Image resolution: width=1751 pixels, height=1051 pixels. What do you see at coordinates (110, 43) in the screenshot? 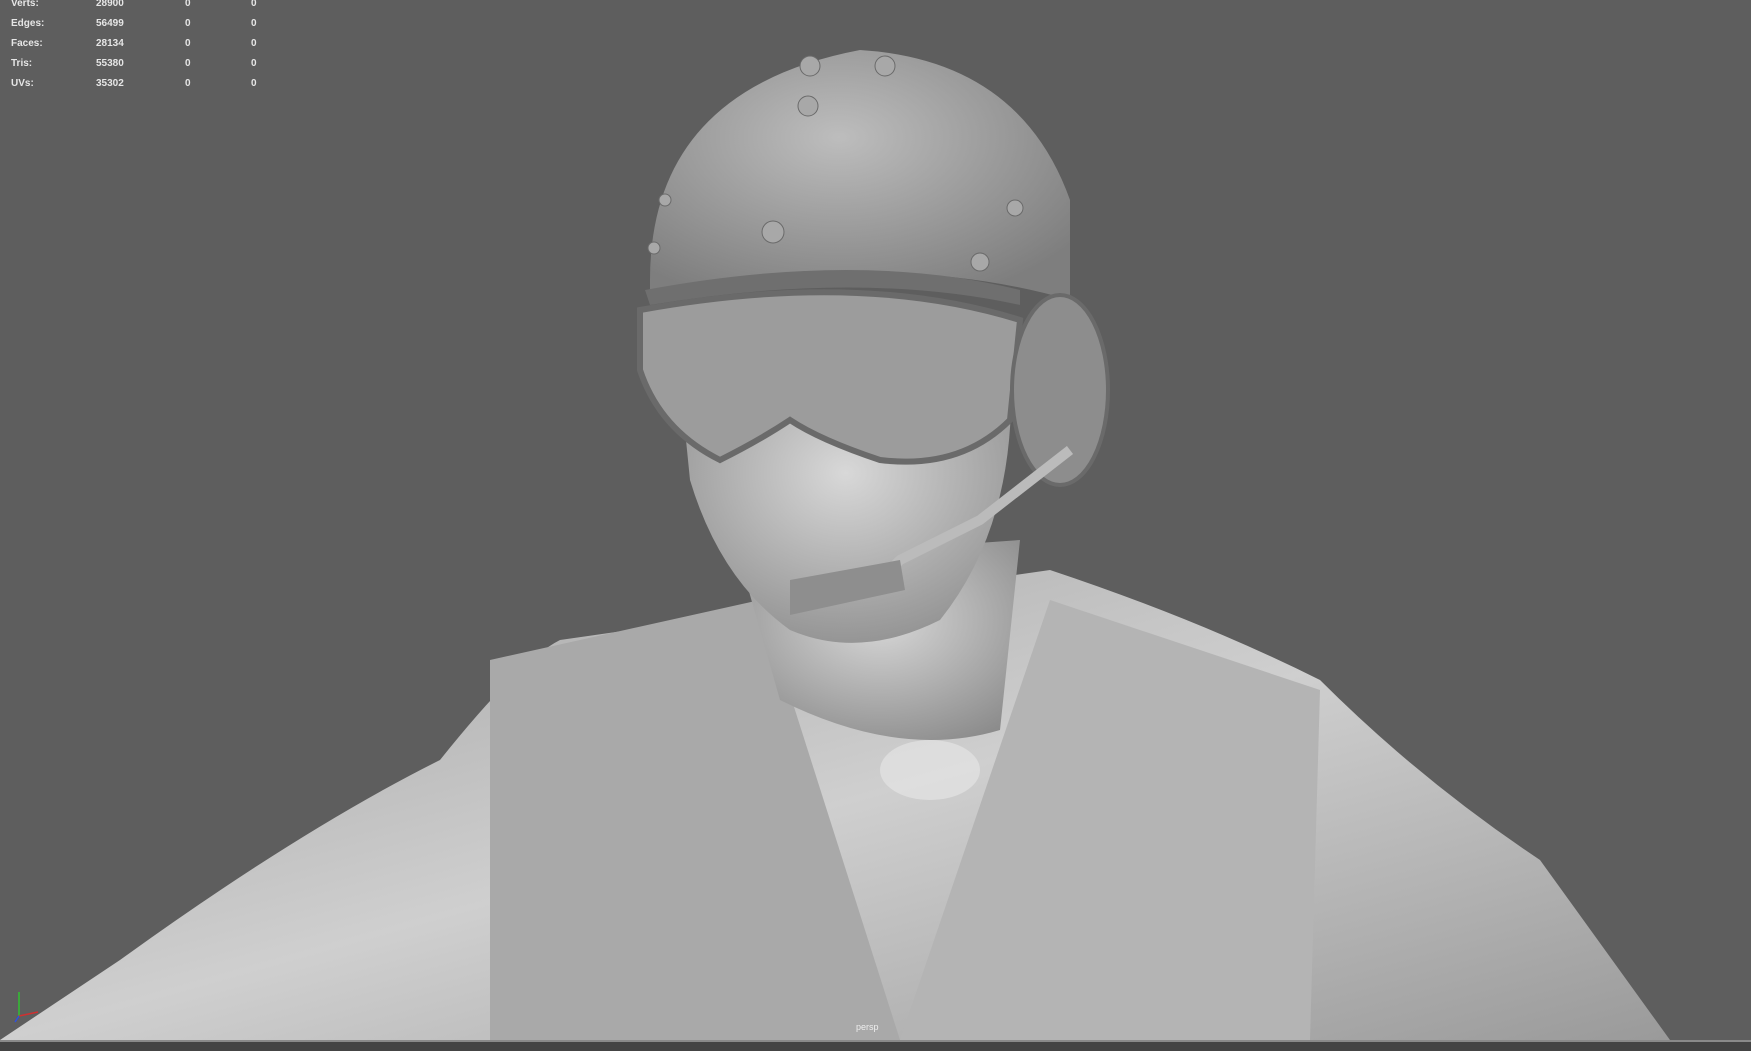
I see `hud-total: 28134` at bounding box center [110, 43].